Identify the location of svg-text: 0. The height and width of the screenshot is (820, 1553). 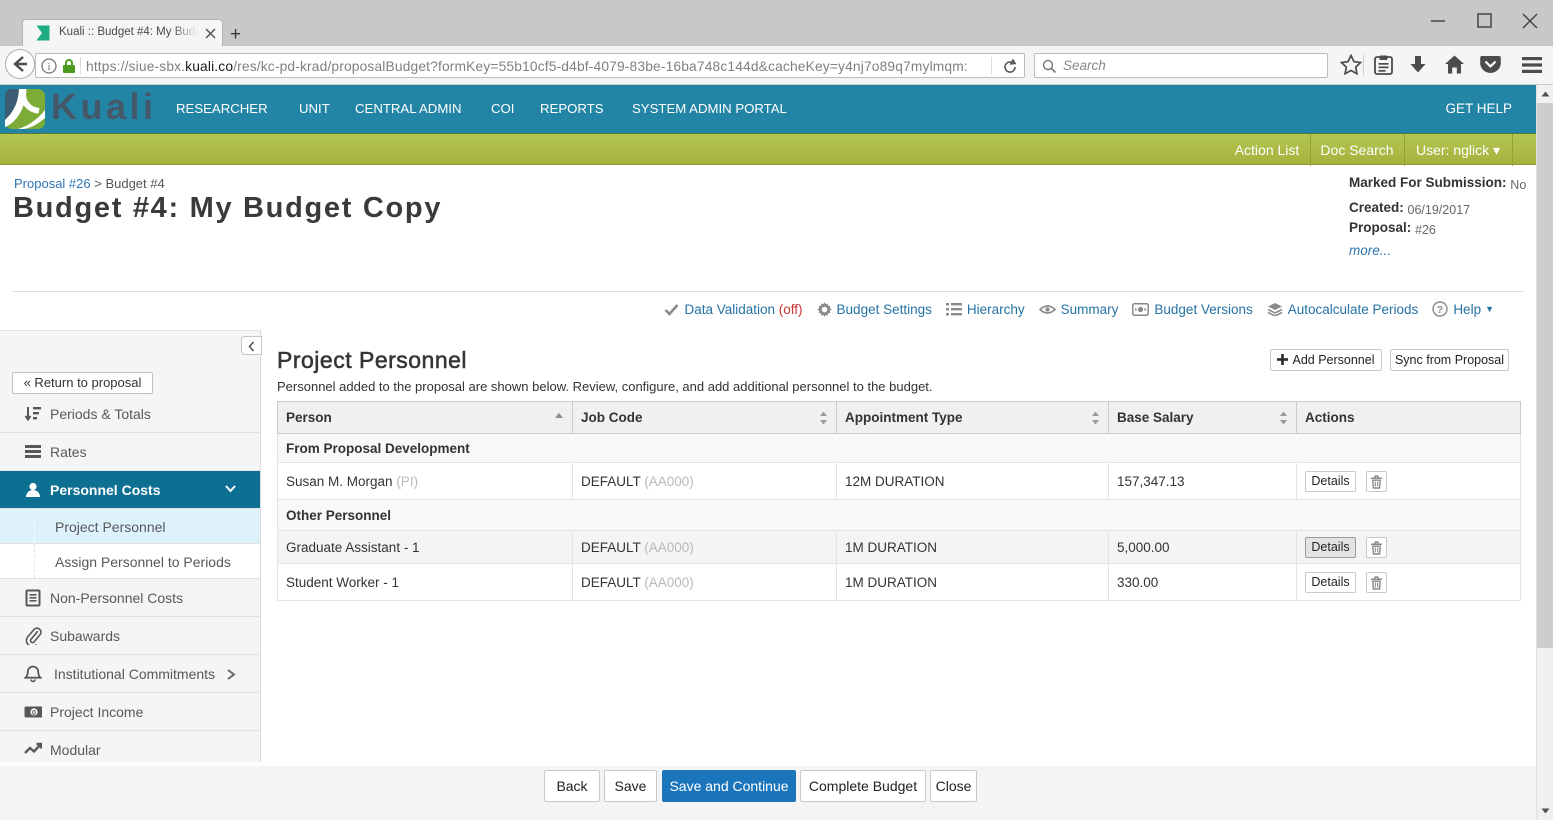
(34, 712).